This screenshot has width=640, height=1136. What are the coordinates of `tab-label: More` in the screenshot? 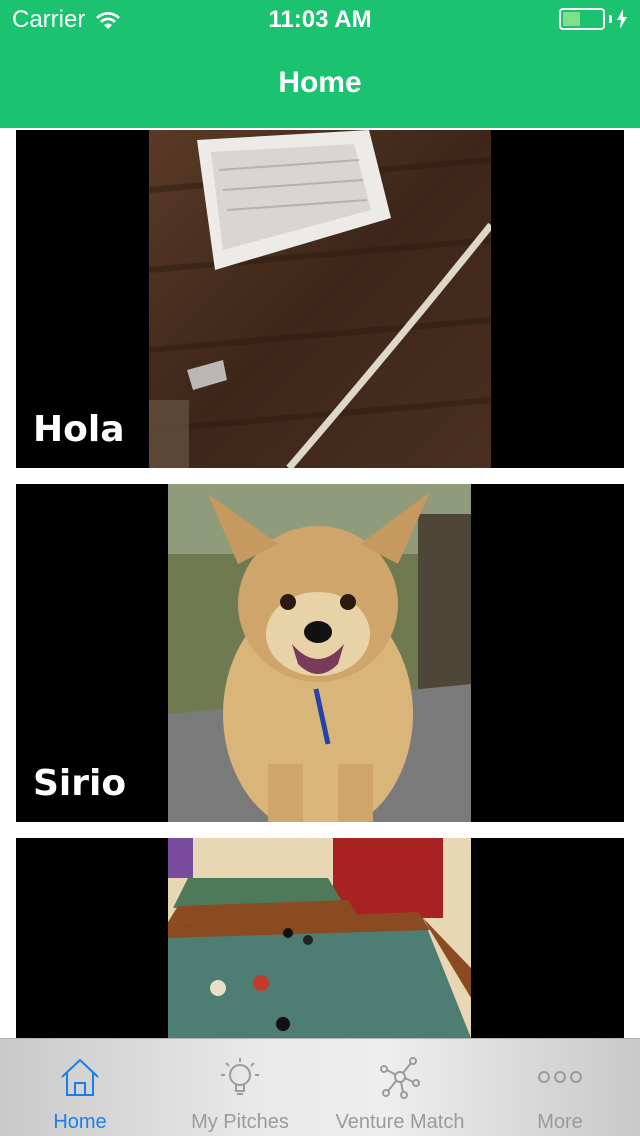 It's located at (560, 1122).